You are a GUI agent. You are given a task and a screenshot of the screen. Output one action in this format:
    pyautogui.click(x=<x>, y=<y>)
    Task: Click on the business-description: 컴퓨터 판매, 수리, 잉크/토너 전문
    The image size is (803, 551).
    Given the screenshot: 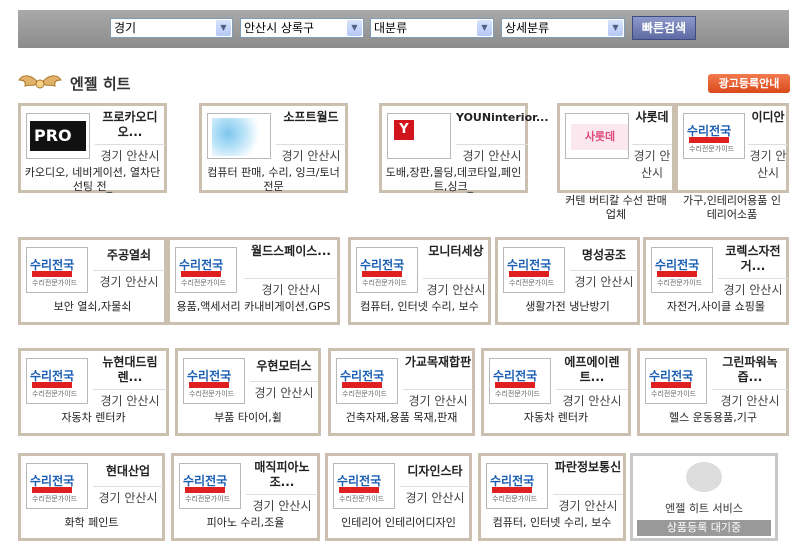 What is the action you would take?
    pyautogui.click(x=273, y=179)
    